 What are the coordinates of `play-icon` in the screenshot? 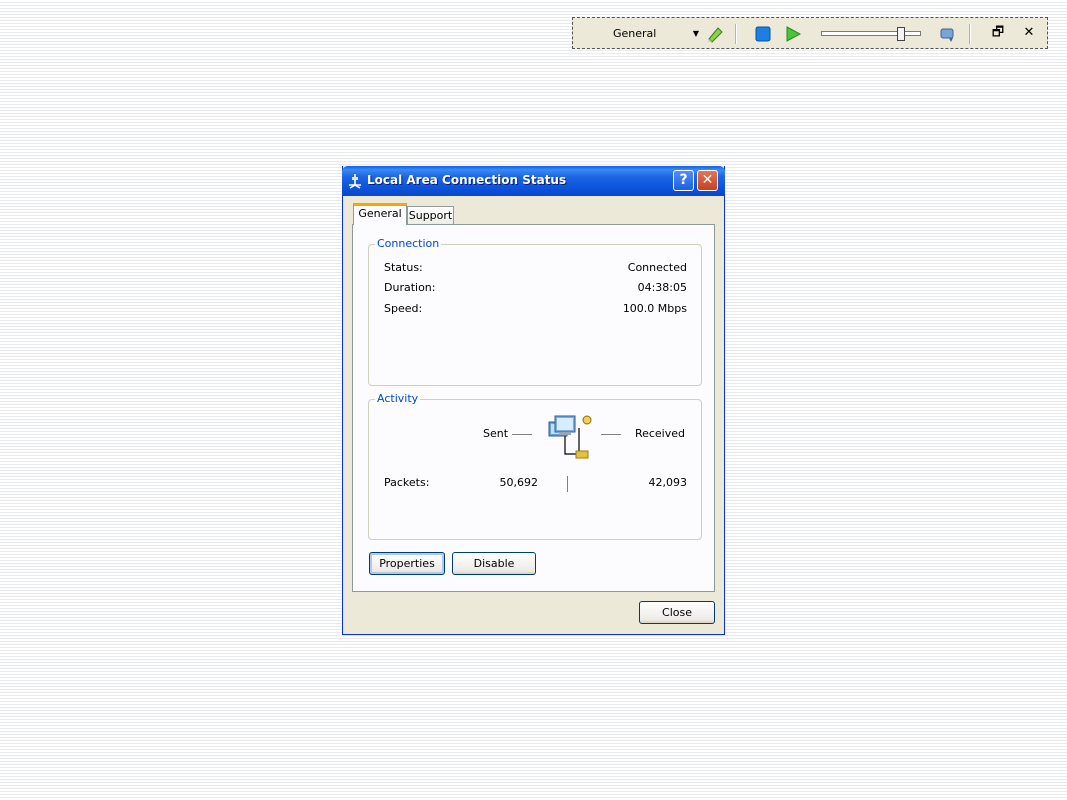 It's located at (793, 34).